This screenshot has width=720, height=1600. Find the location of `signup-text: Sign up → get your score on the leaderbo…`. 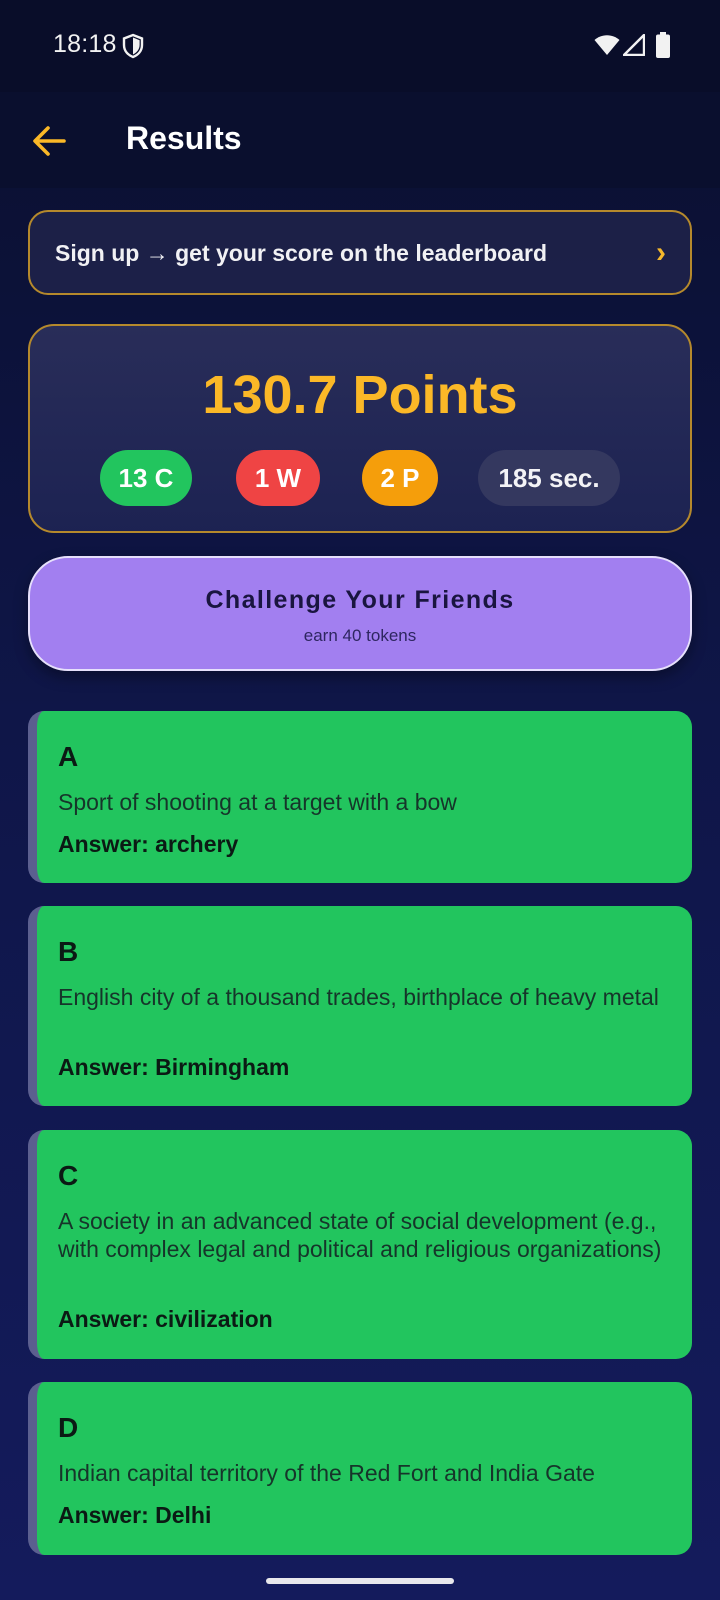

signup-text: Sign up → get your score on the leaderbo… is located at coordinates (301, 253).